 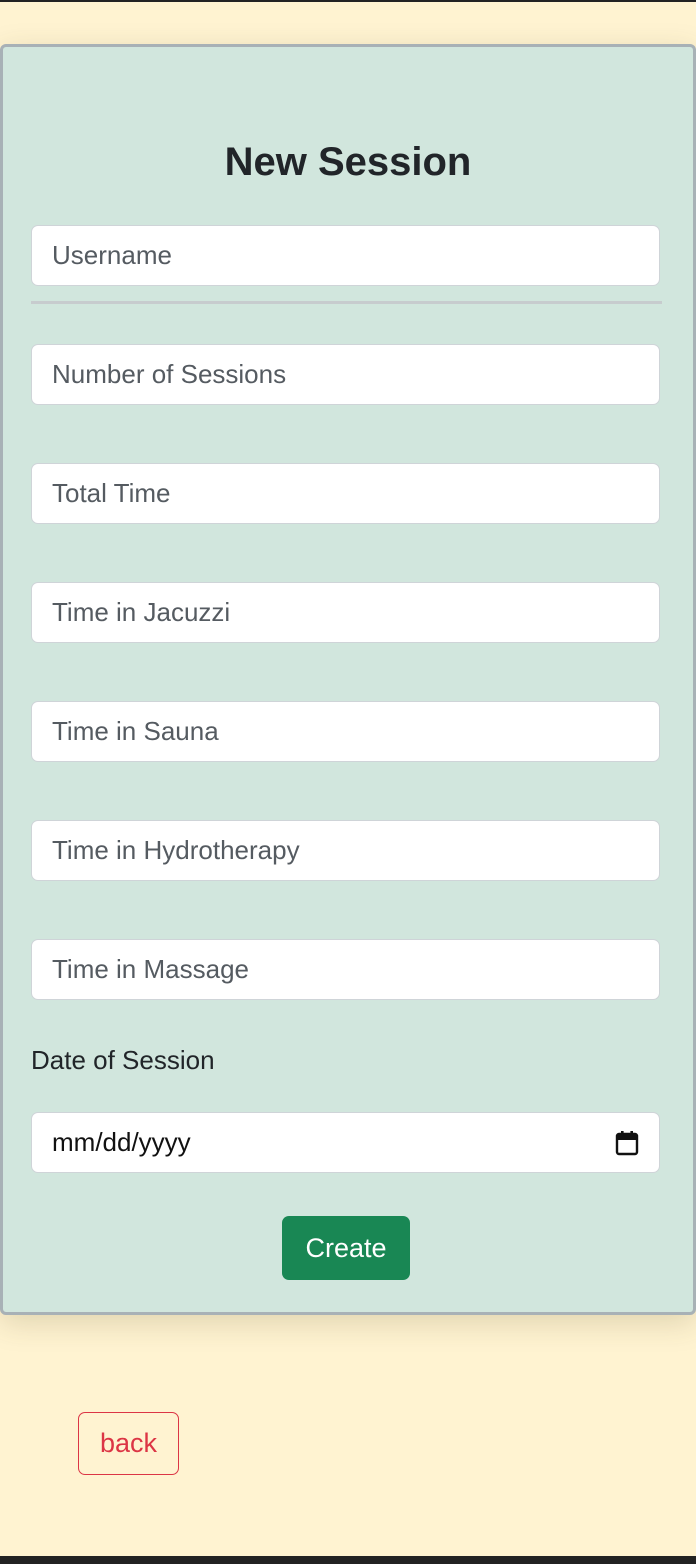 I want to click on calendar-icon, so click(x=627, y=1143).